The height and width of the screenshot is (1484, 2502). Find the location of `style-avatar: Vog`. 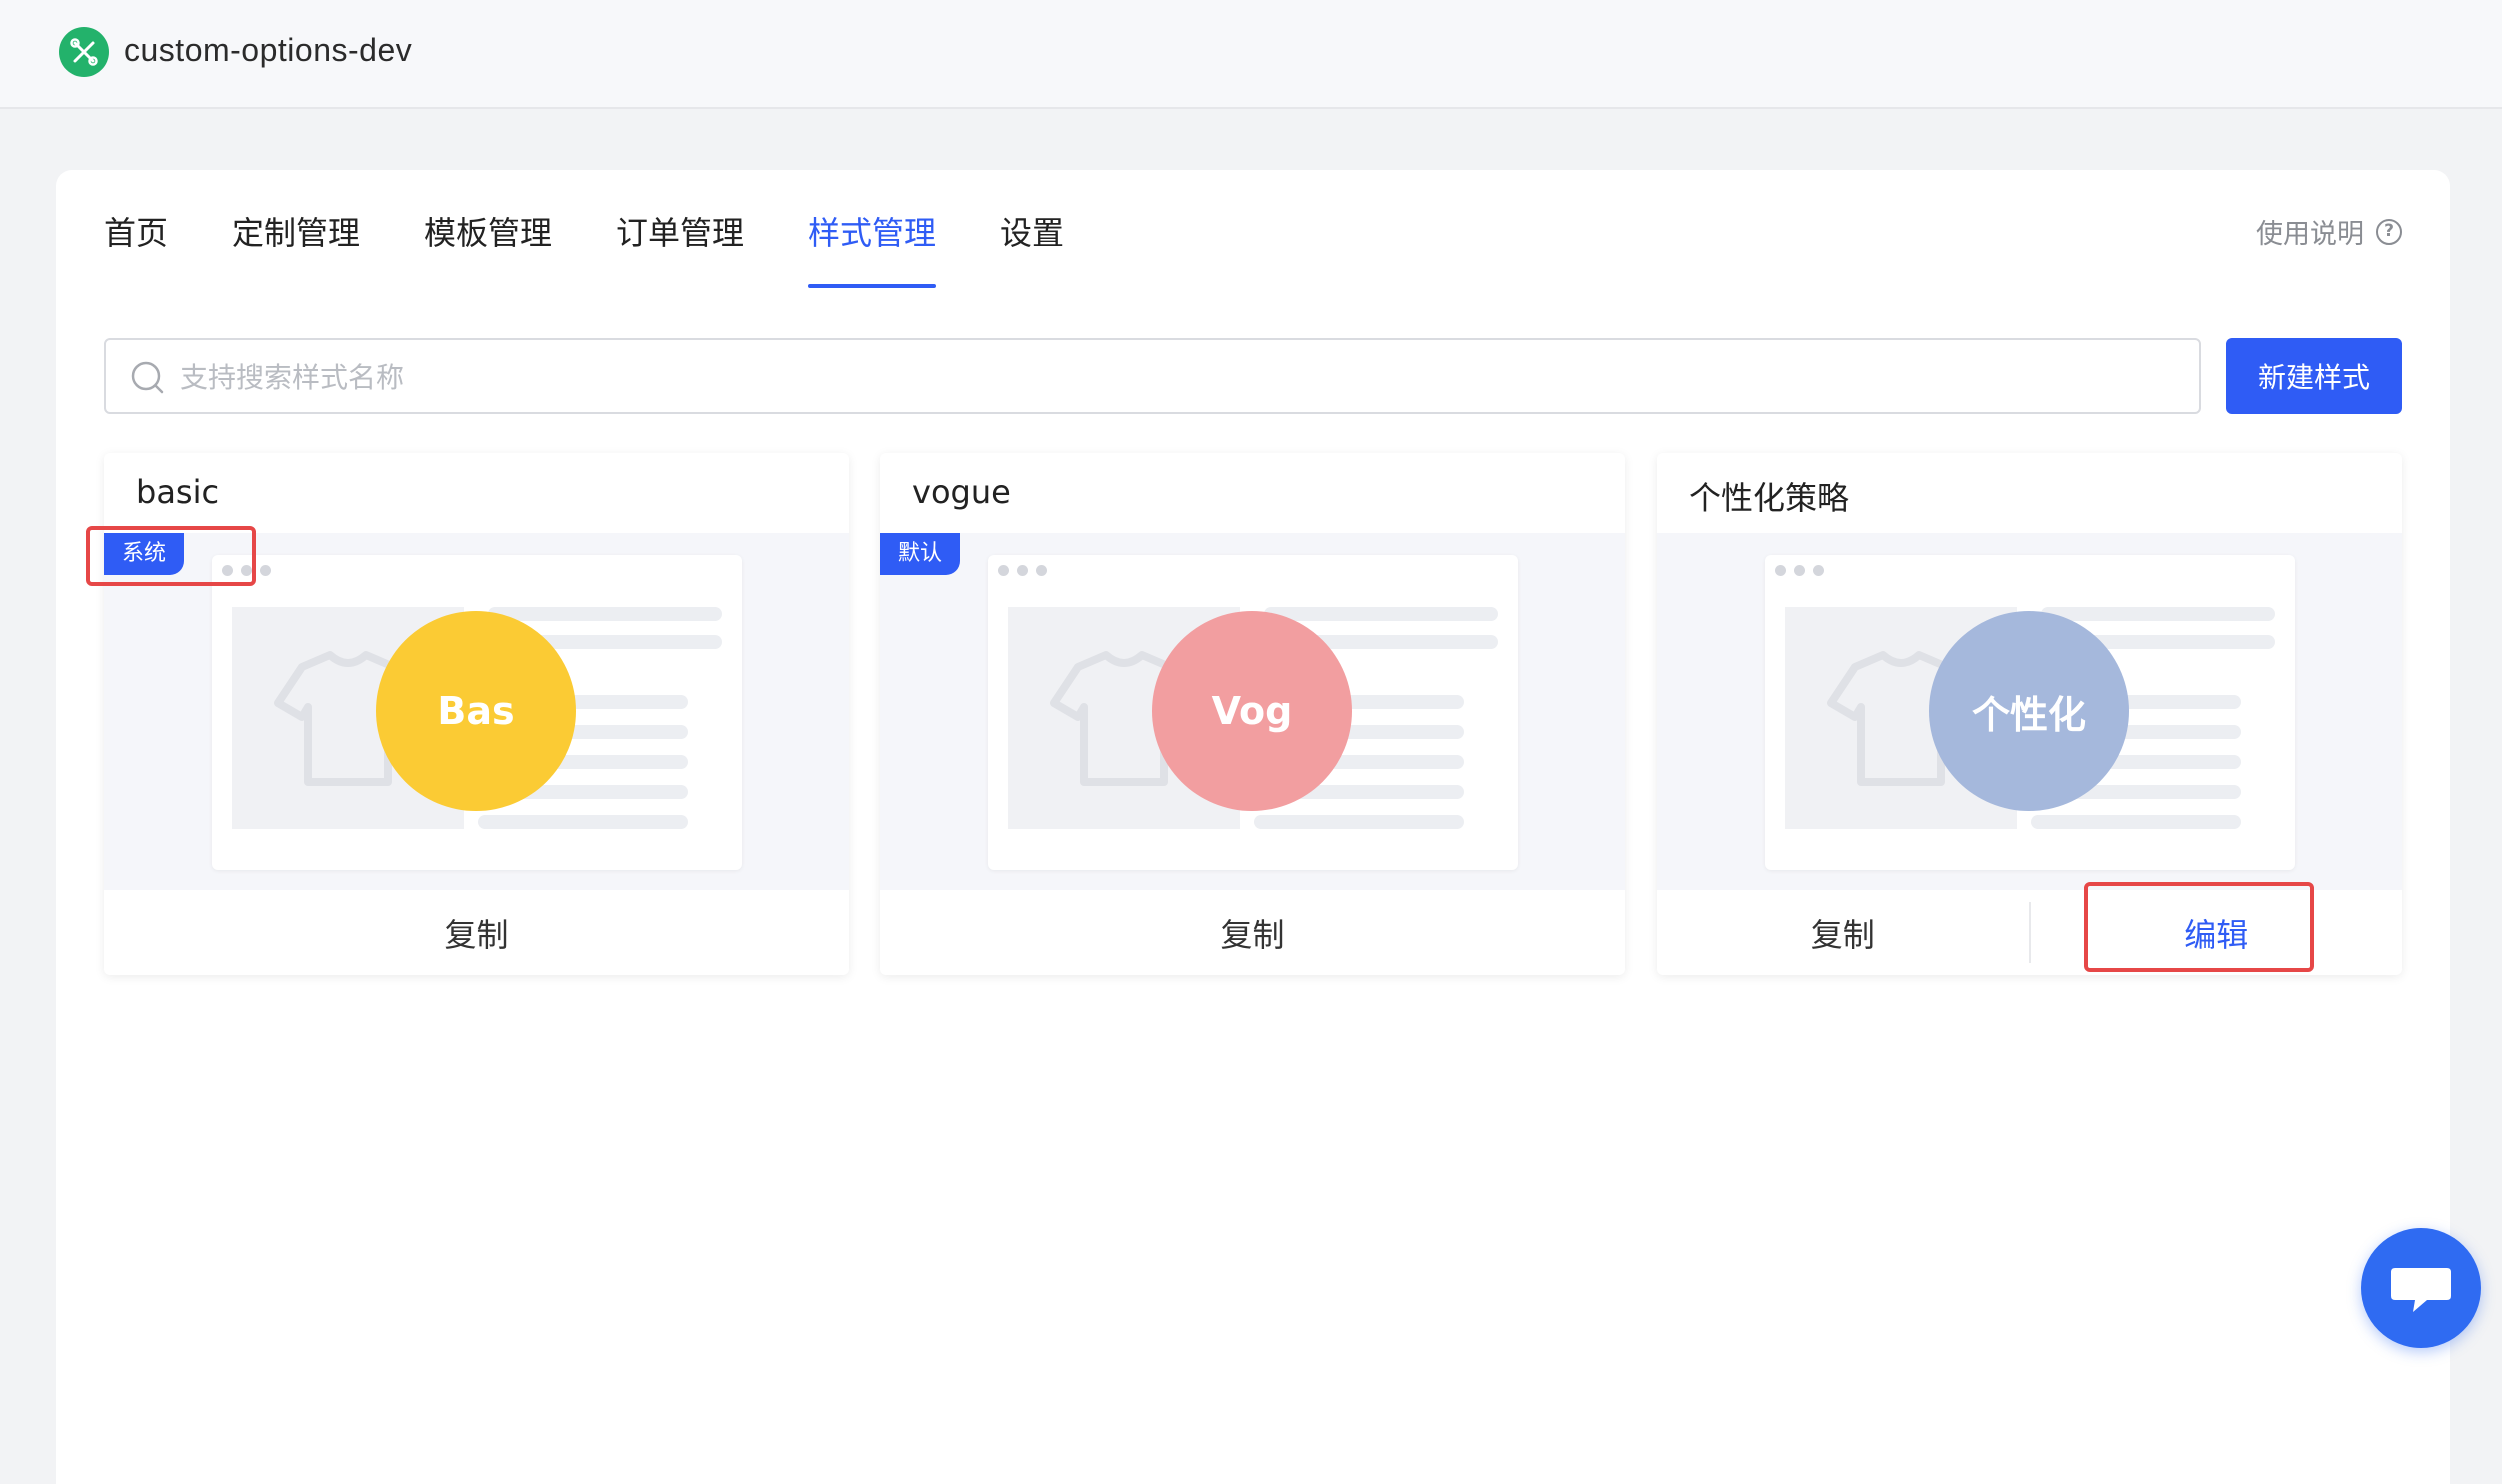

style-avatar: Vog is located at coordinates (1252, 711).